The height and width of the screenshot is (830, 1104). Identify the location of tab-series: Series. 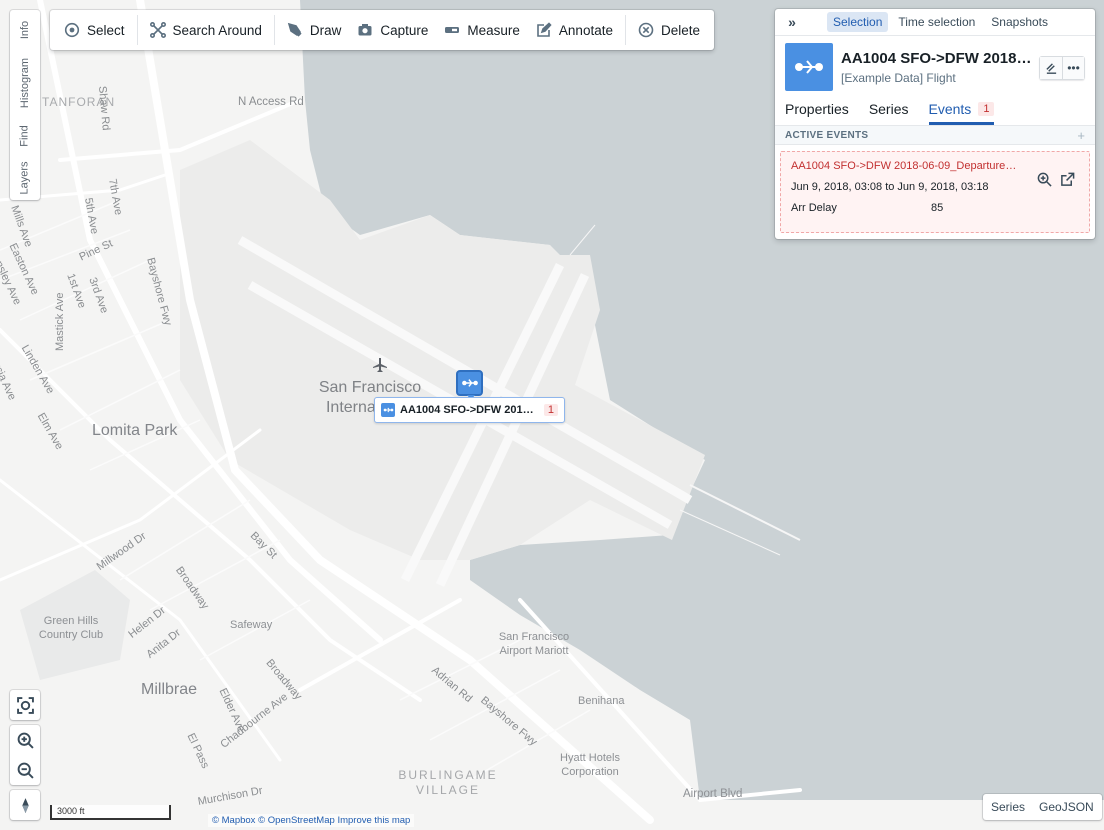
(889, 113).